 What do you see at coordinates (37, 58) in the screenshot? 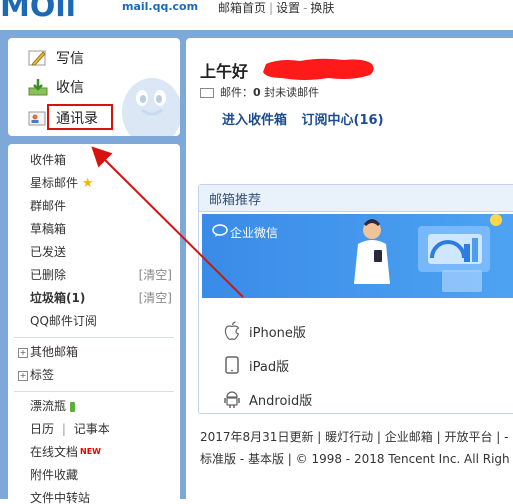
I see `pencil-icon` at bounding box center [37, 58].